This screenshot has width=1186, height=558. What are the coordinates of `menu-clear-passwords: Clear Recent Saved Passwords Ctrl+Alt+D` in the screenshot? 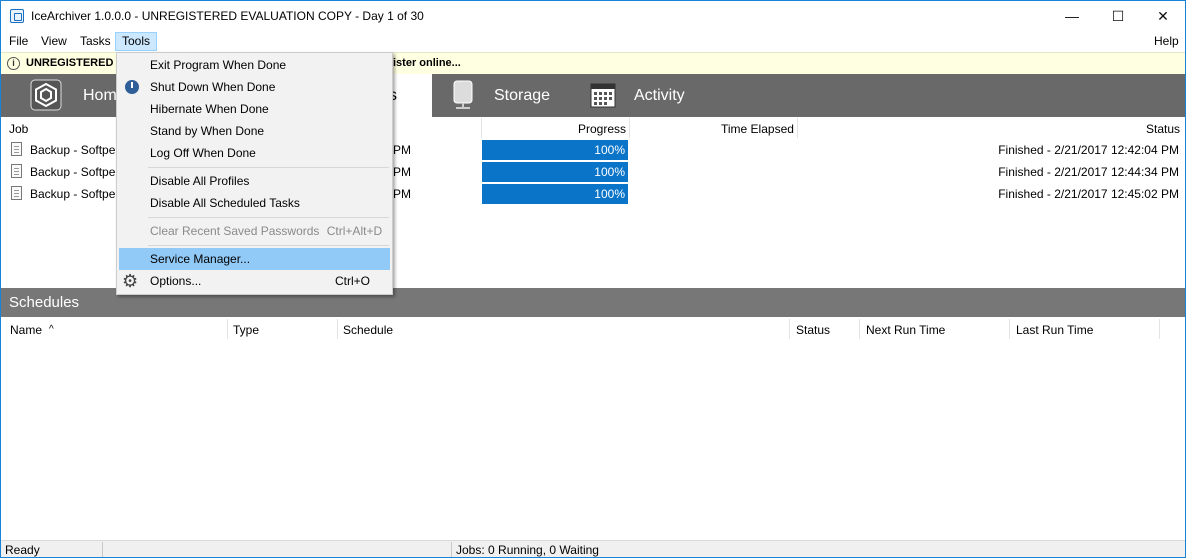 It's located at (254, 231).